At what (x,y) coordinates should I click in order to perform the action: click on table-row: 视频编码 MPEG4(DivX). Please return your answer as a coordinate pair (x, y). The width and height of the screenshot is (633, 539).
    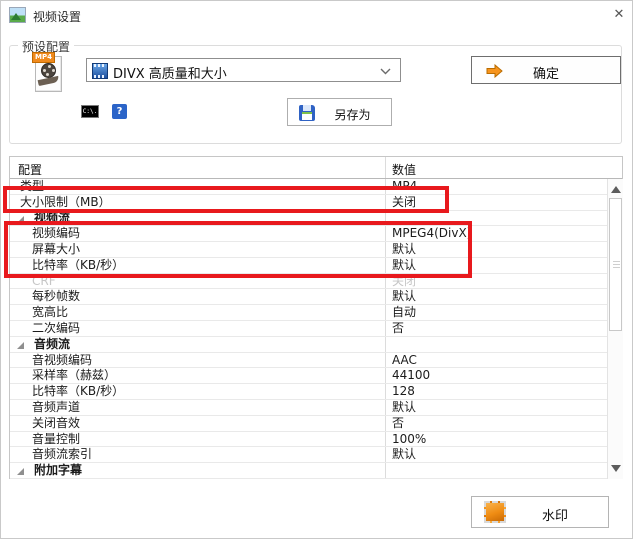
    Looking at the image, I should click on (308, 234).